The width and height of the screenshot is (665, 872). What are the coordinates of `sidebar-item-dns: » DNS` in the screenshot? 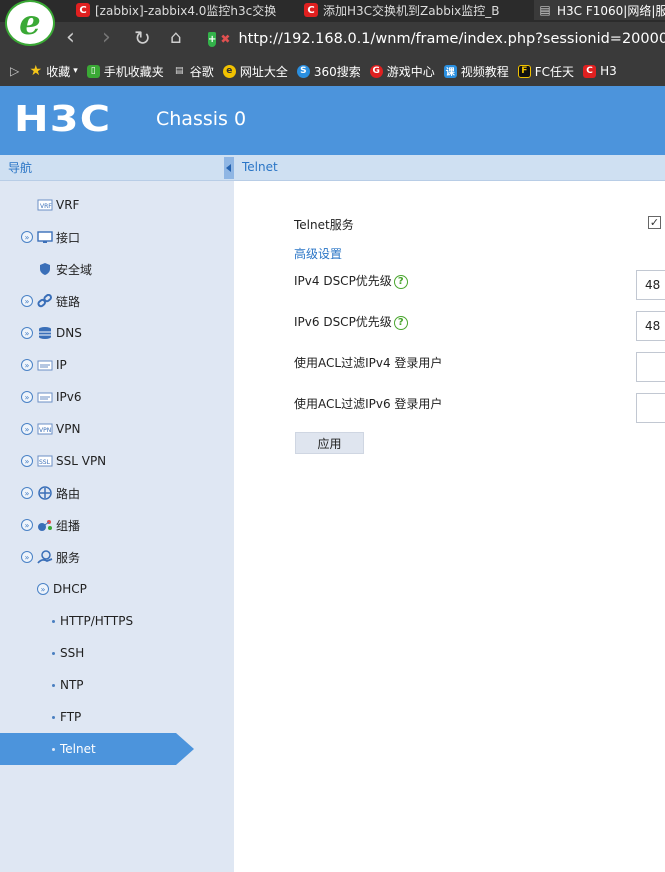 It's located at (51, 333).